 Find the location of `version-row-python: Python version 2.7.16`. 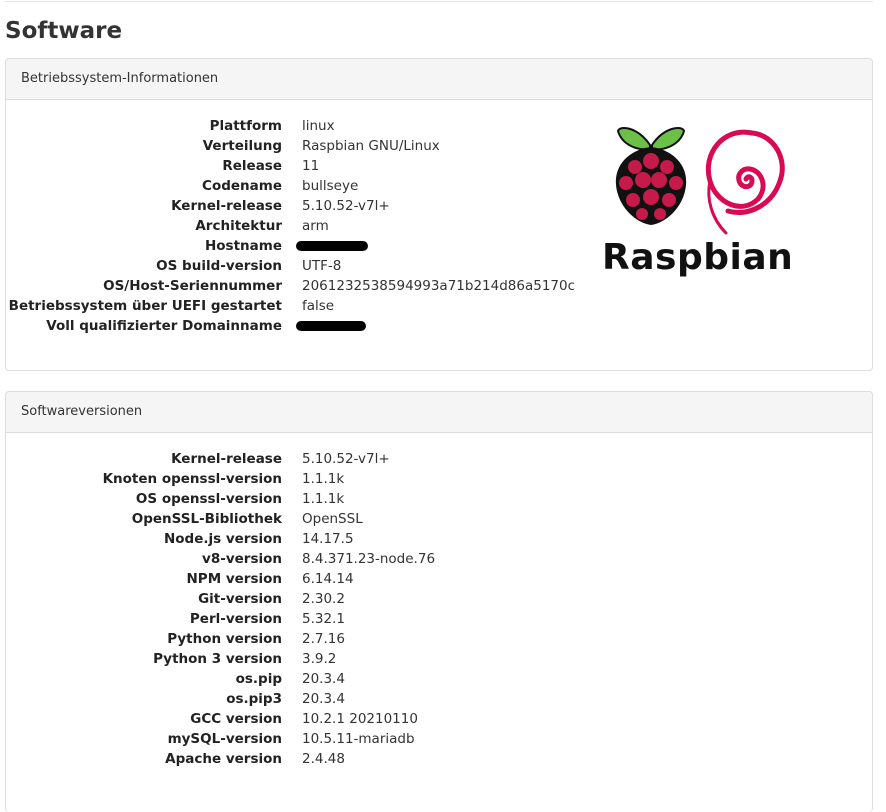

version-row-python: Python version 2.7.16 is located at coordinates (306, 639).